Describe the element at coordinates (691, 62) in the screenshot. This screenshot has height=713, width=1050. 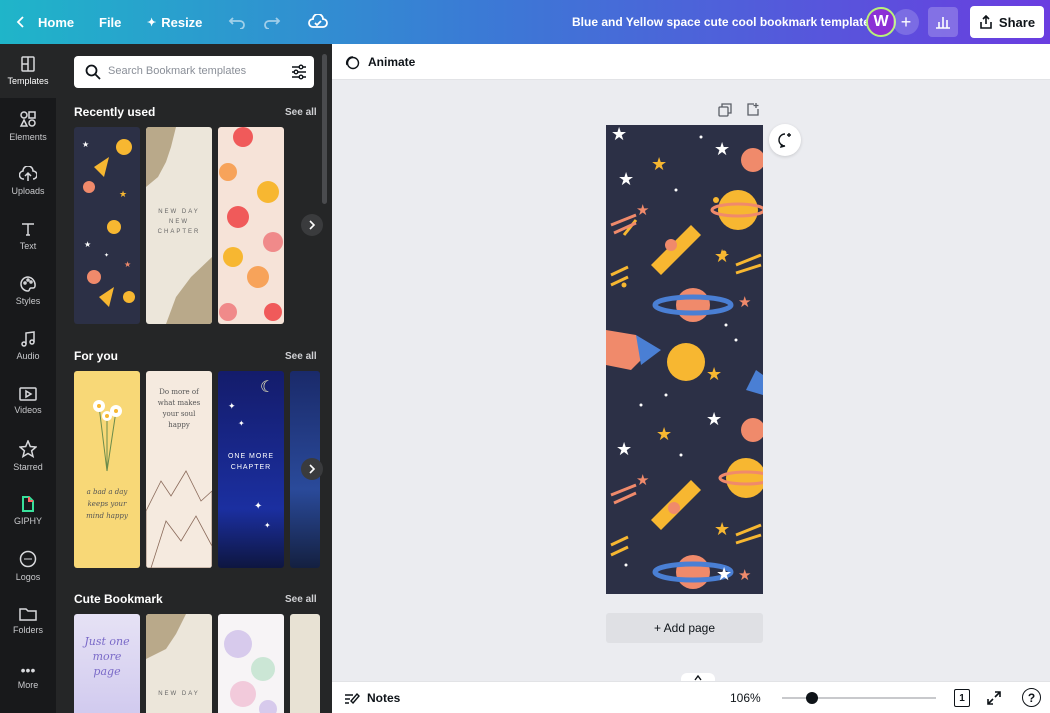
I see `editor-toolbar: Animate` at that location.